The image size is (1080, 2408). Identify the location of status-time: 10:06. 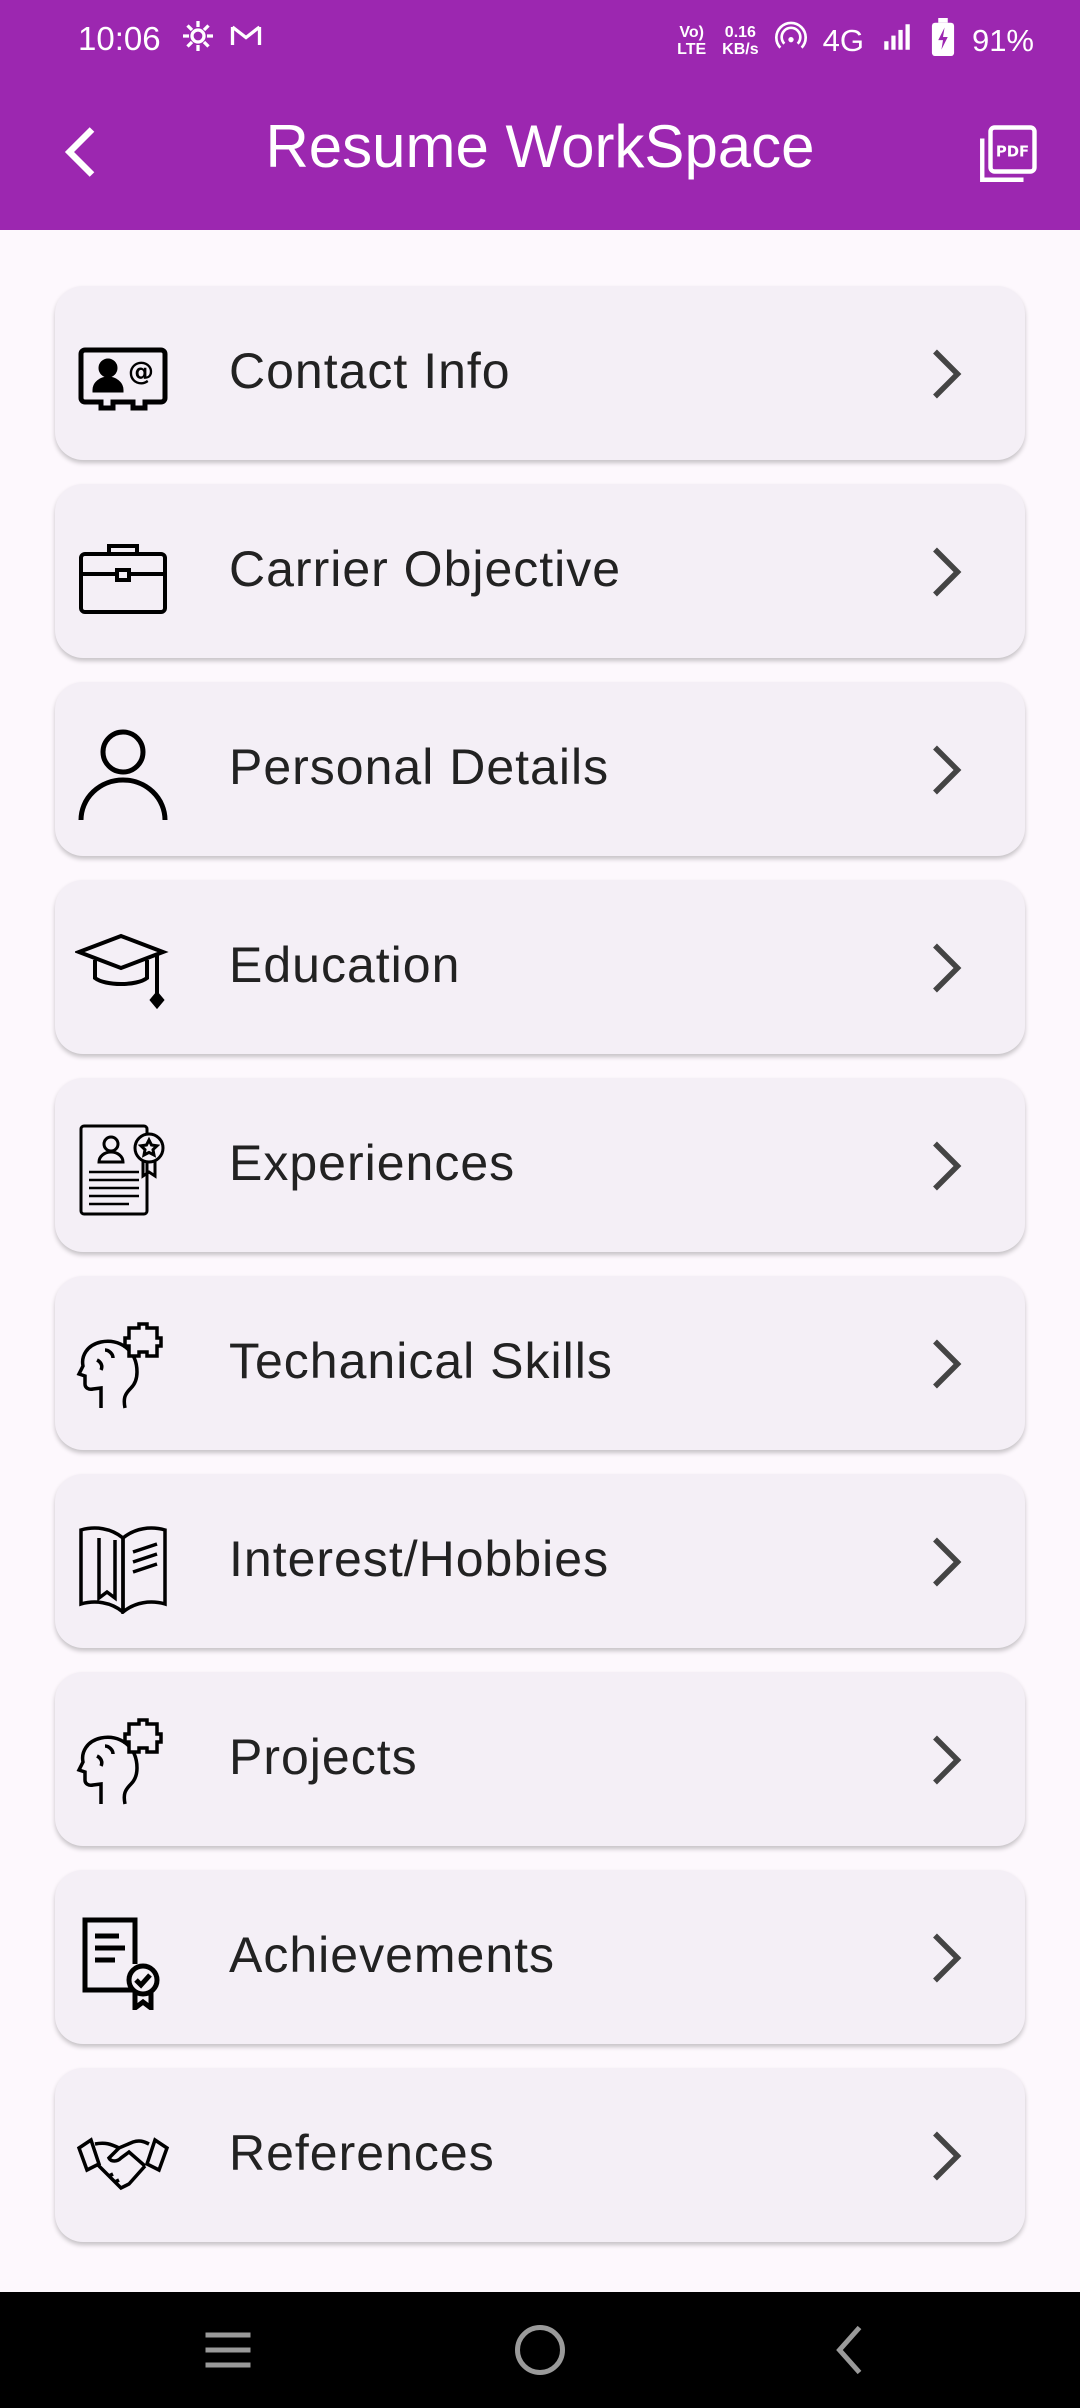
(119, 38).